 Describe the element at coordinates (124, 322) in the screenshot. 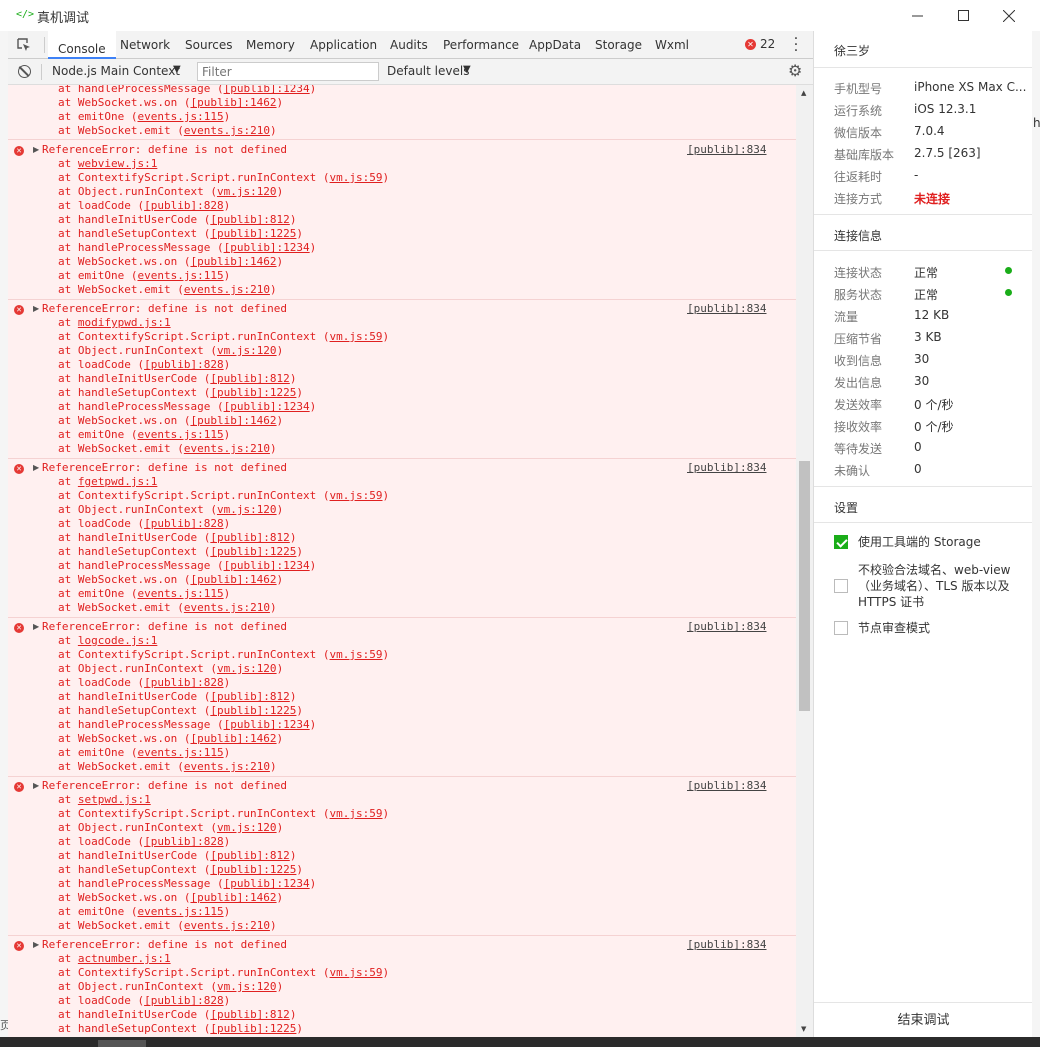

I see `stack-link: modifypwd.js:1` at that location.